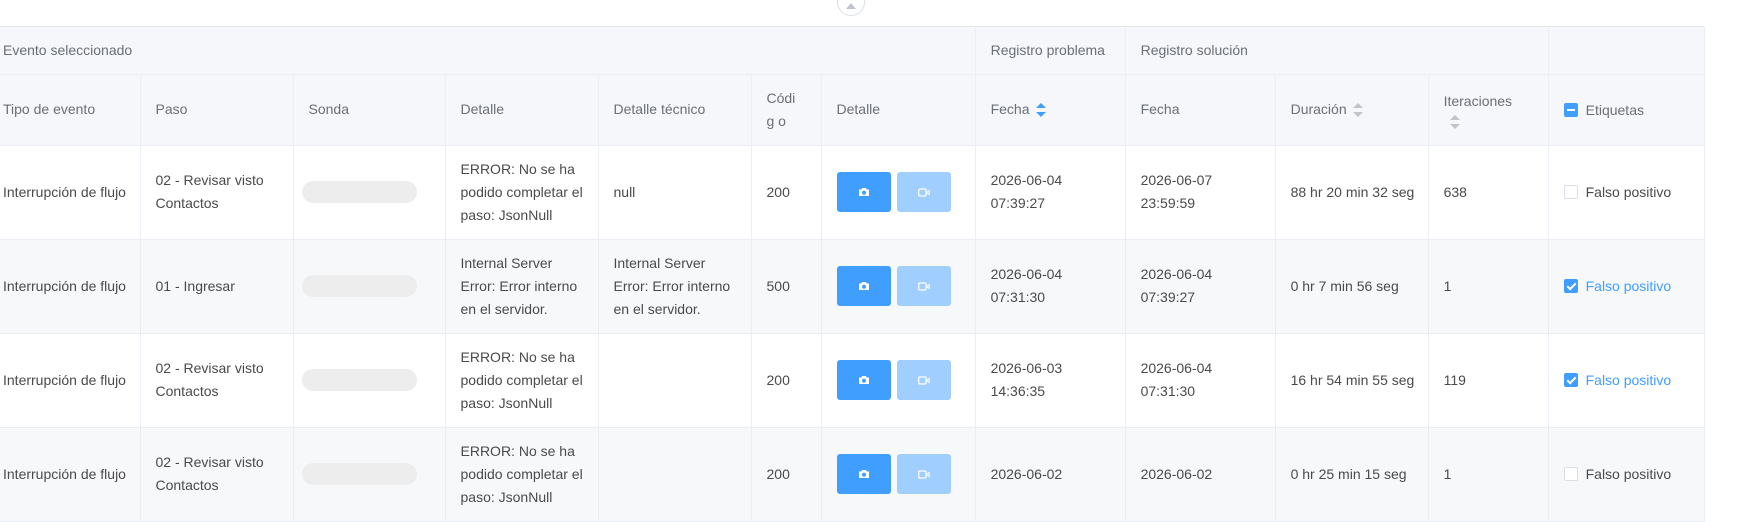 The image size is (1760, 522). Describe the element at coordinates (1200, 380) in the screenshot. I see `cell-fecha-solucion: 2026-06-04 07:31:30` at that location.